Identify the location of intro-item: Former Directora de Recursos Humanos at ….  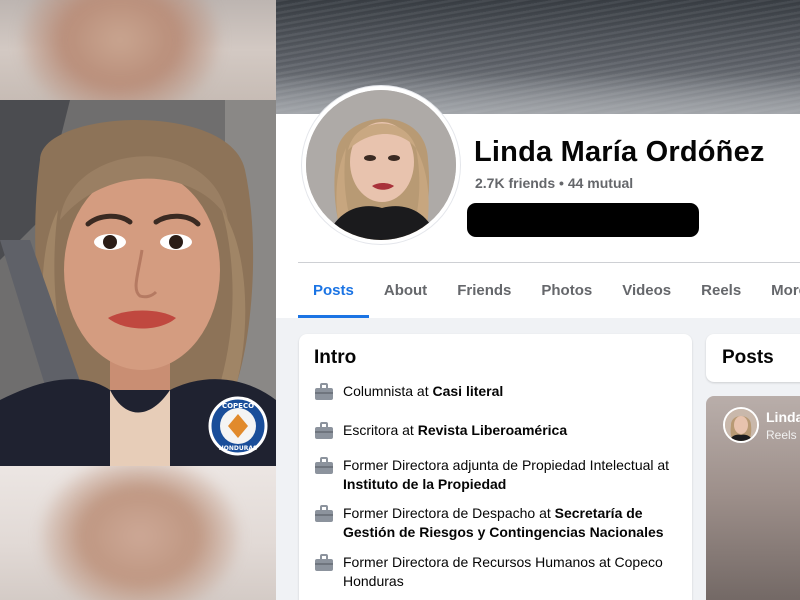
(499, 572).